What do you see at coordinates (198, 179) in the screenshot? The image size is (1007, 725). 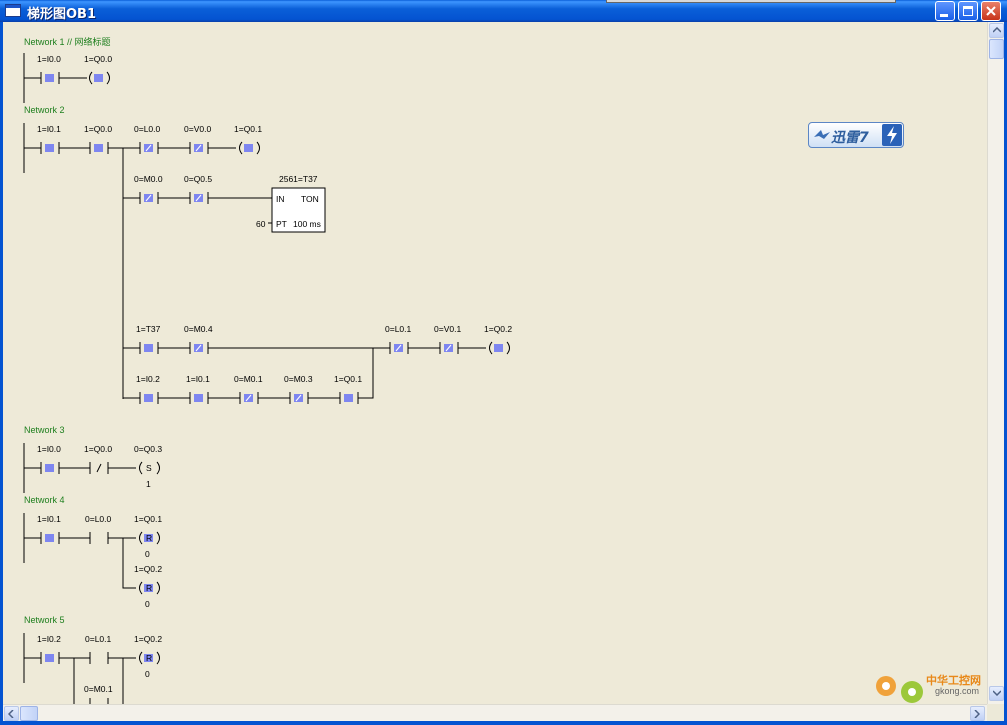 I see `label: 0=Q0.5` at bounding box center [198, 179].